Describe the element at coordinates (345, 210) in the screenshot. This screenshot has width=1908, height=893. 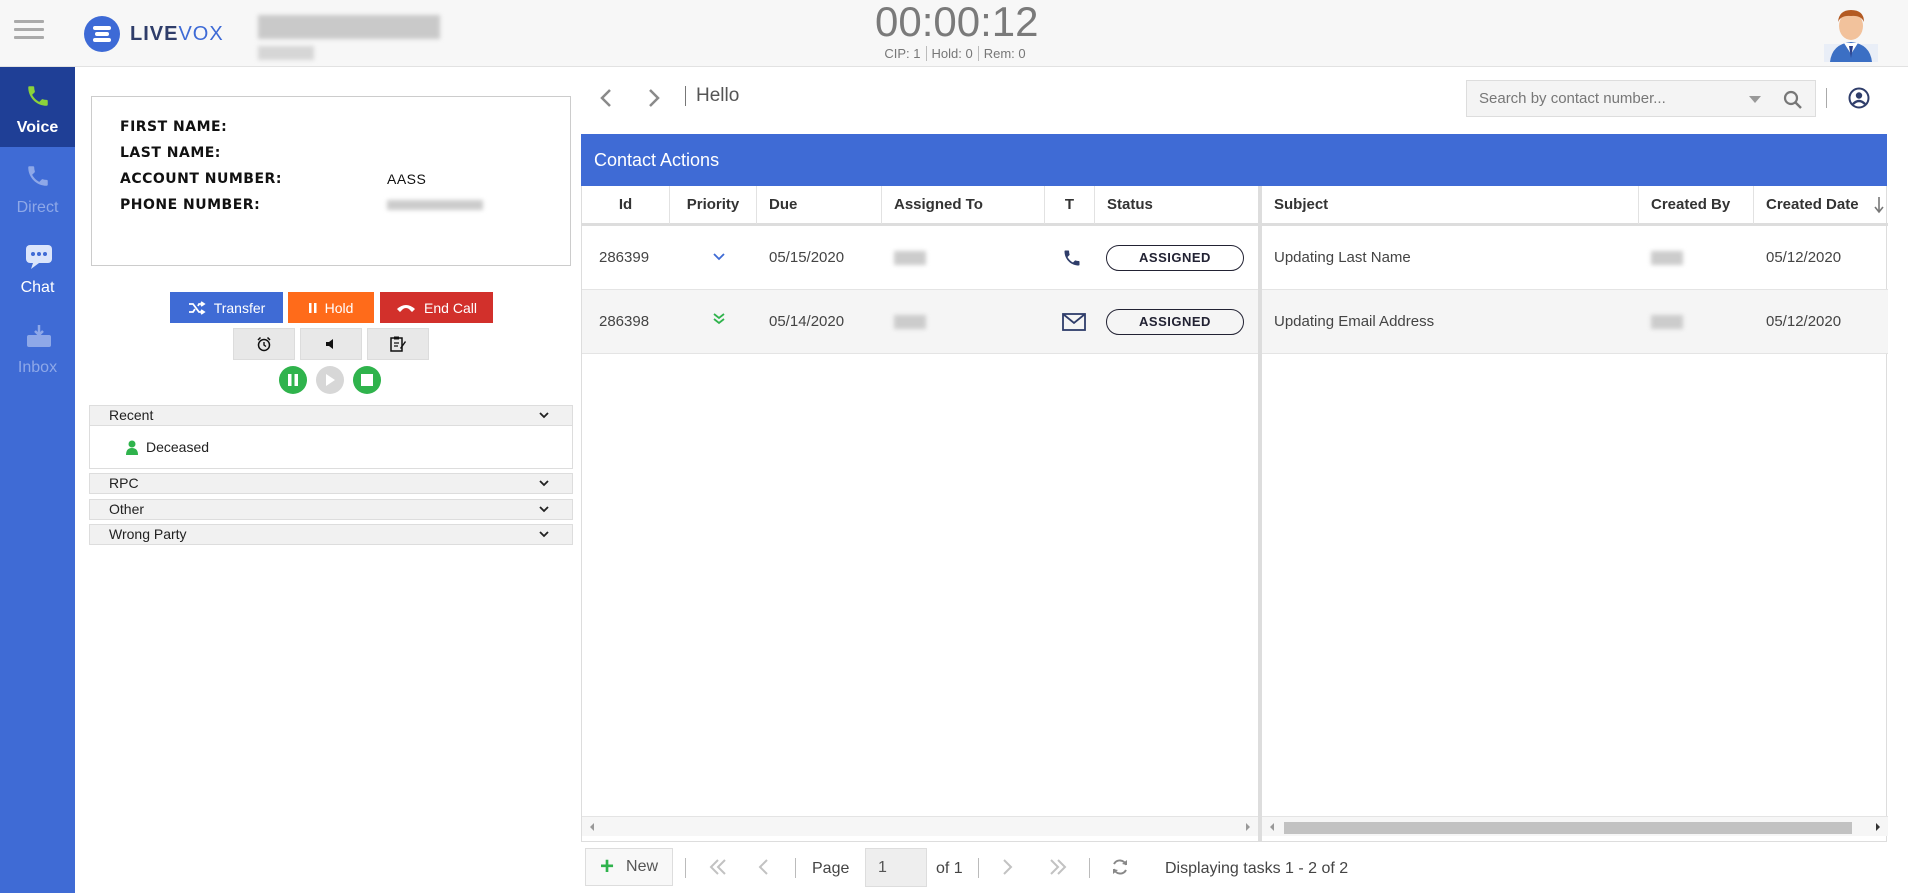
I see `phone-number-row: PHONE NUMBER:` at that location.